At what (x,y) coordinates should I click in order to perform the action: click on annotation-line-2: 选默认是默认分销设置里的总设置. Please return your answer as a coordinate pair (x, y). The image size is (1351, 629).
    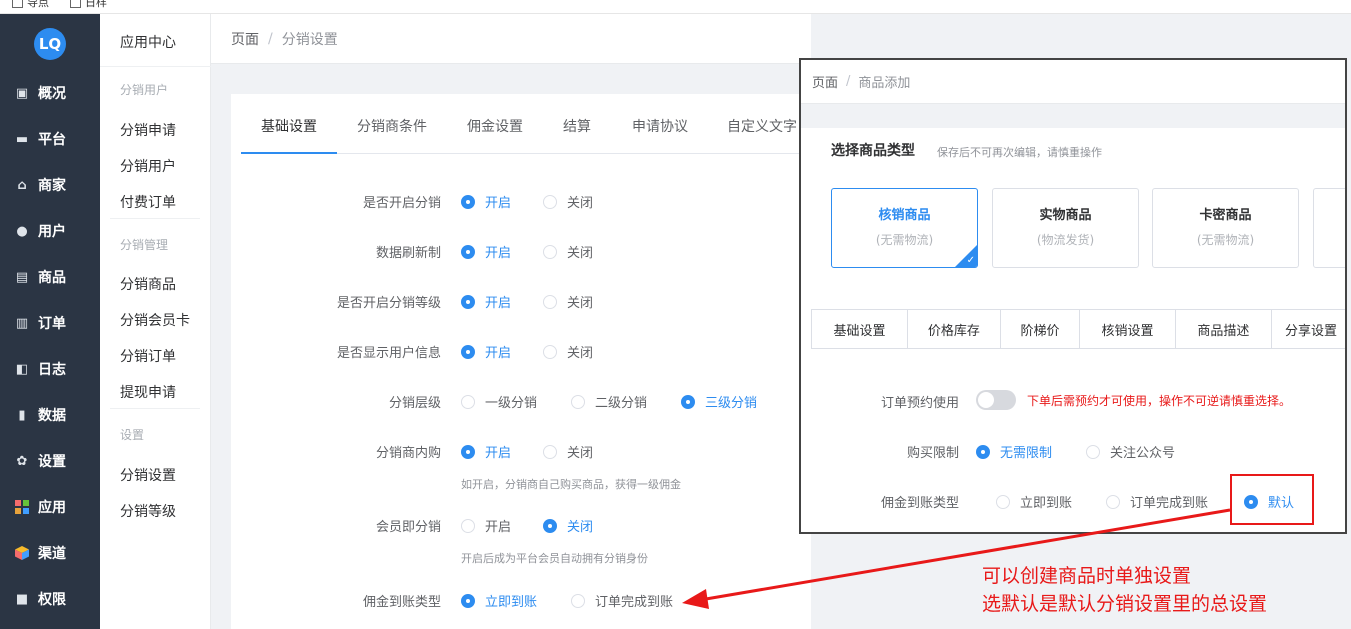
    Looking at the image, I should click on (1125, 604).